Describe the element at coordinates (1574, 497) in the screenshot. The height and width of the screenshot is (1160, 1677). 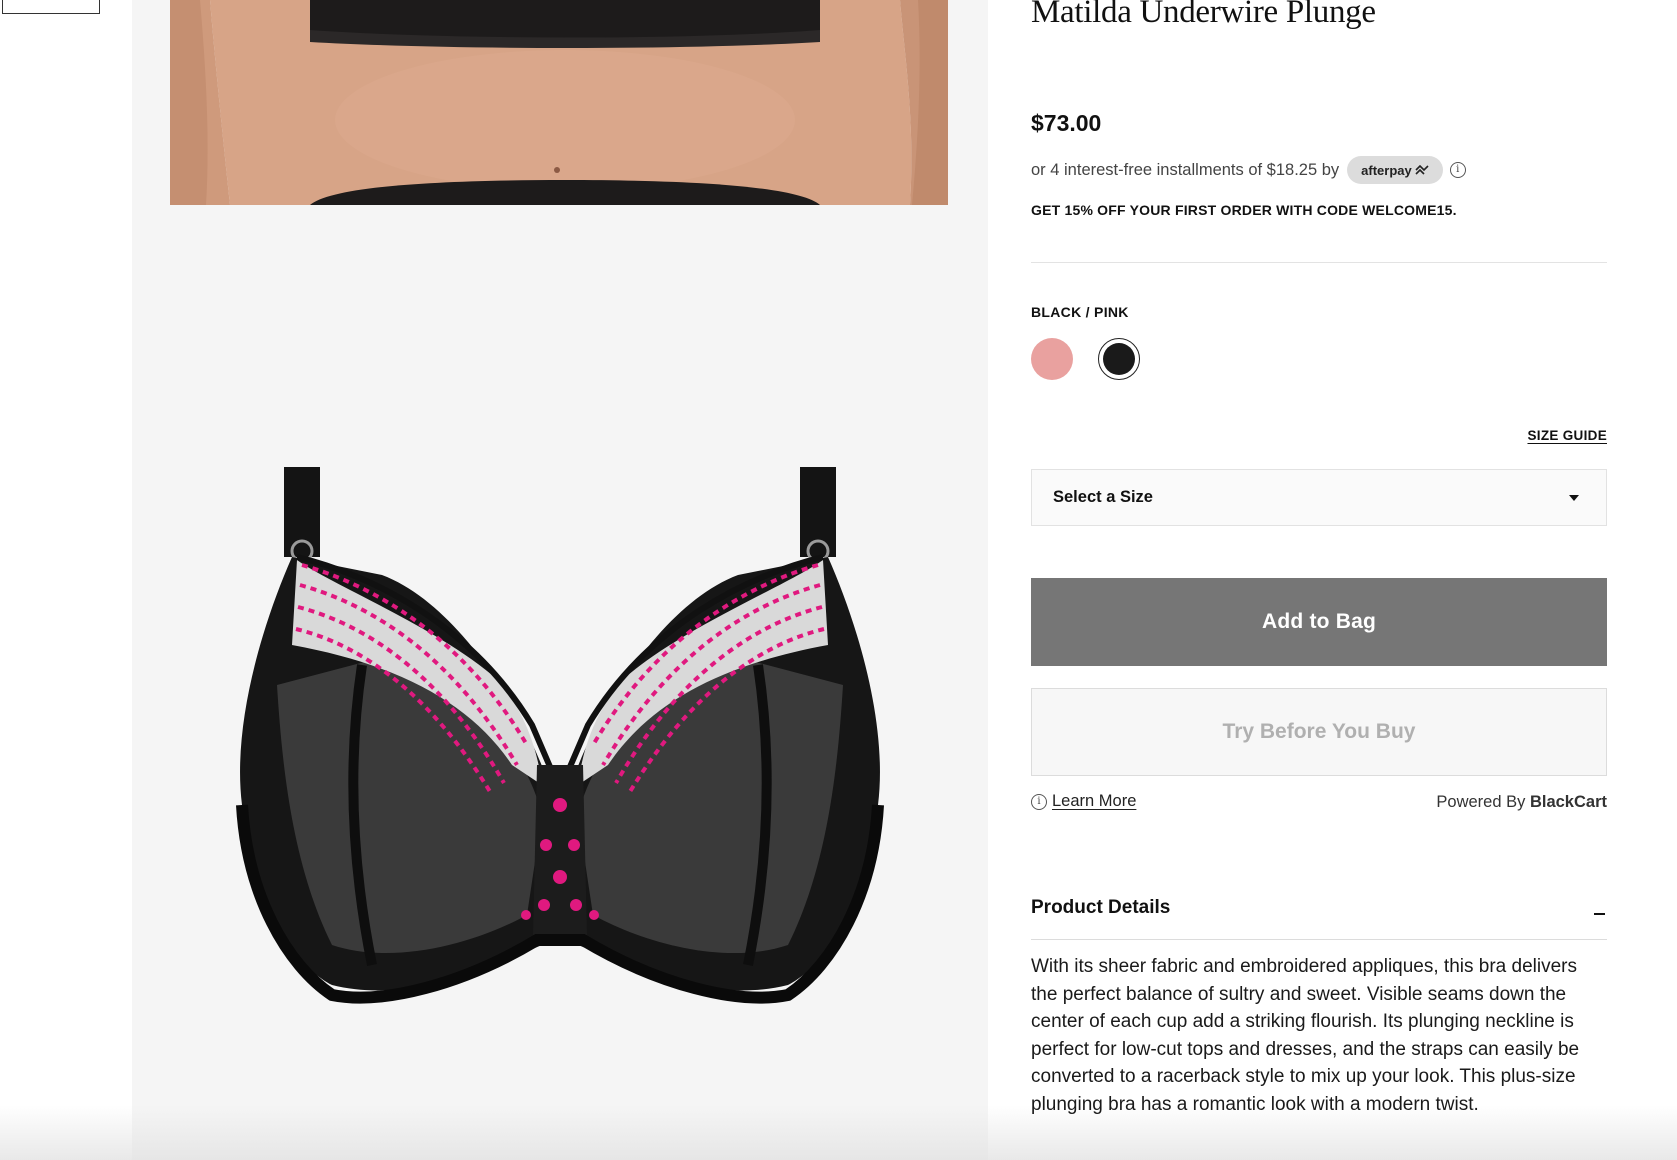
I see `caret-down-icon` at that location.